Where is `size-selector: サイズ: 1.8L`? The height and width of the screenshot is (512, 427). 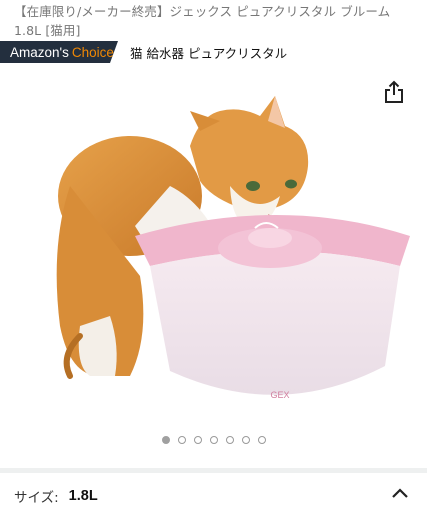
size-selector: サイズ: 1.8L is located at coordinates (214, 496).